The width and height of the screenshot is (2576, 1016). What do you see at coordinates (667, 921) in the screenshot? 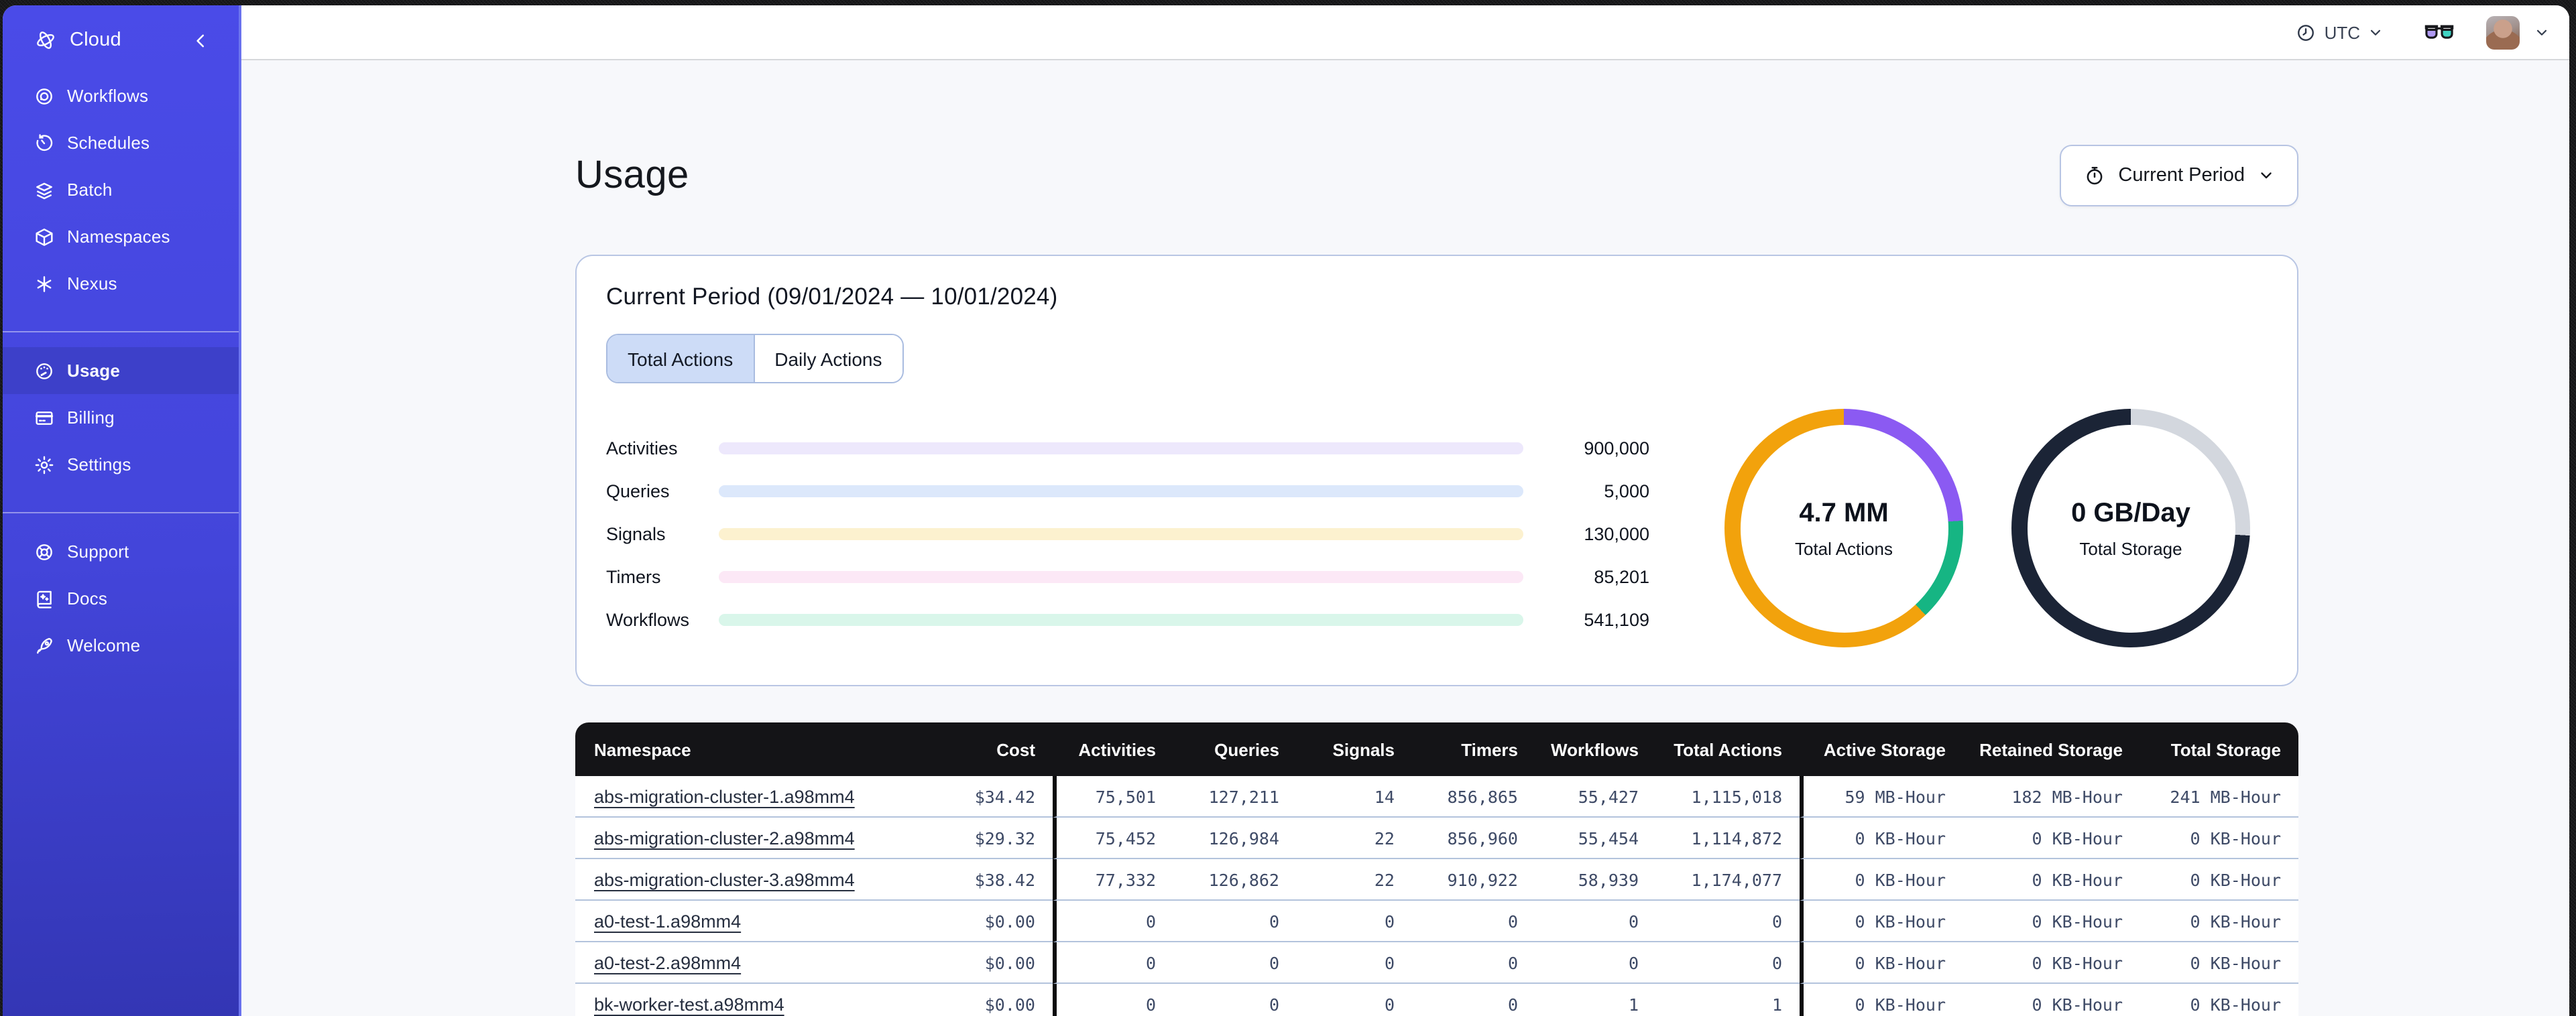
I see `namespace-link: a0-test-1.a98mm4` at bounding box center [667, 921].